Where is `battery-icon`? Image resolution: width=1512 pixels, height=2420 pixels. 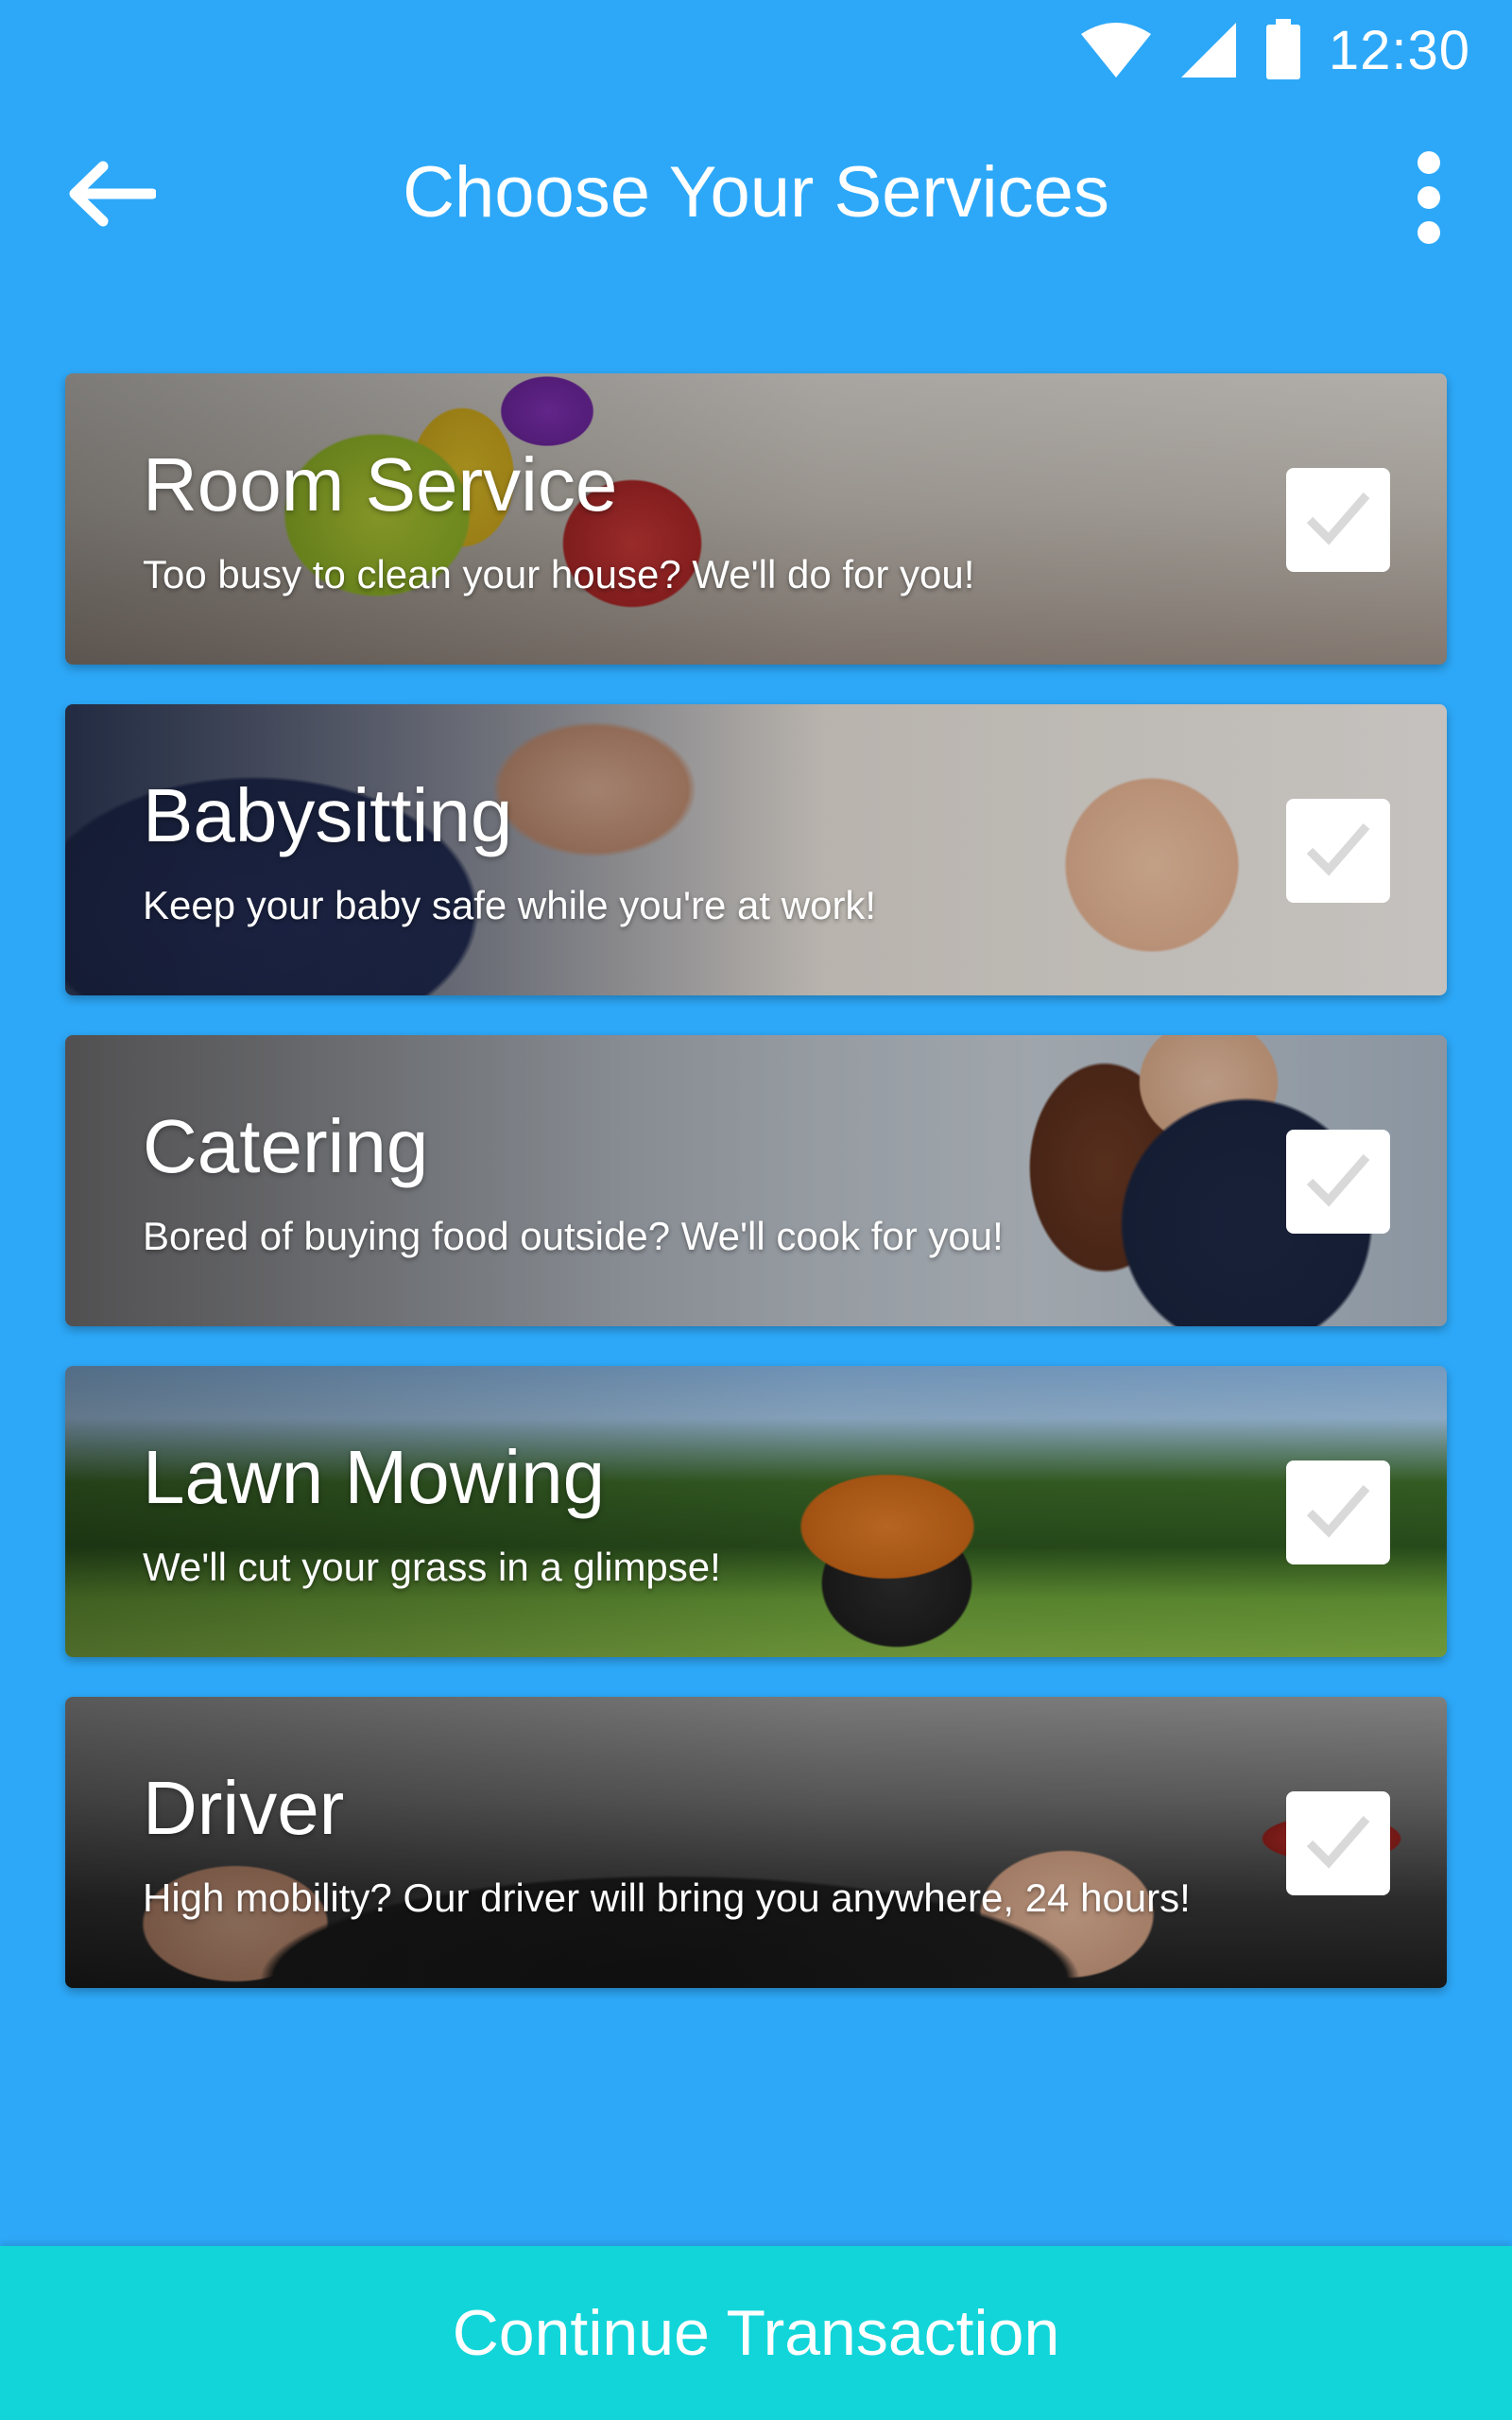 battery-icon is located at coordinates (1283, 50).